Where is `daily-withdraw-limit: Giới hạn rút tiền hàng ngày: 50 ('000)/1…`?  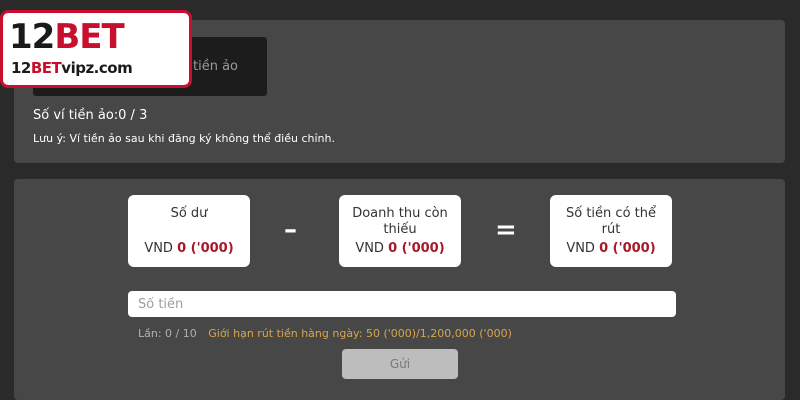
daily-withdraw-limit: Giới hạn rút tiền hàng ngày: 50 ('000)/1… is located at coordinates (360, 333).